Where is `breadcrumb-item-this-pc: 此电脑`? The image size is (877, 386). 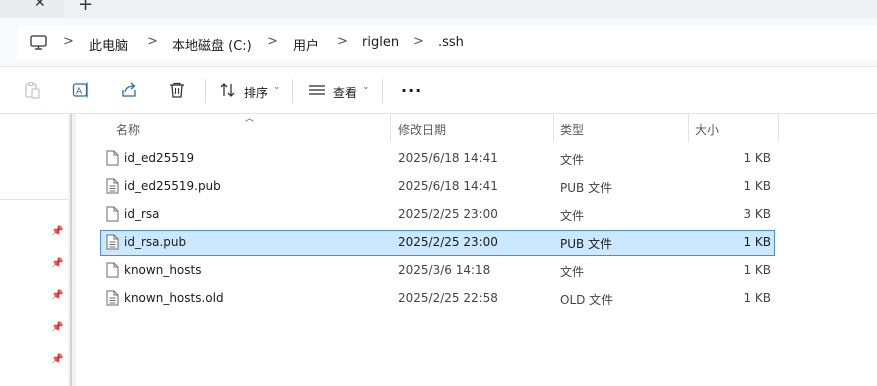 breadcrumb-item-this-pc: 此电脑 is located at coordinates (108, 44).